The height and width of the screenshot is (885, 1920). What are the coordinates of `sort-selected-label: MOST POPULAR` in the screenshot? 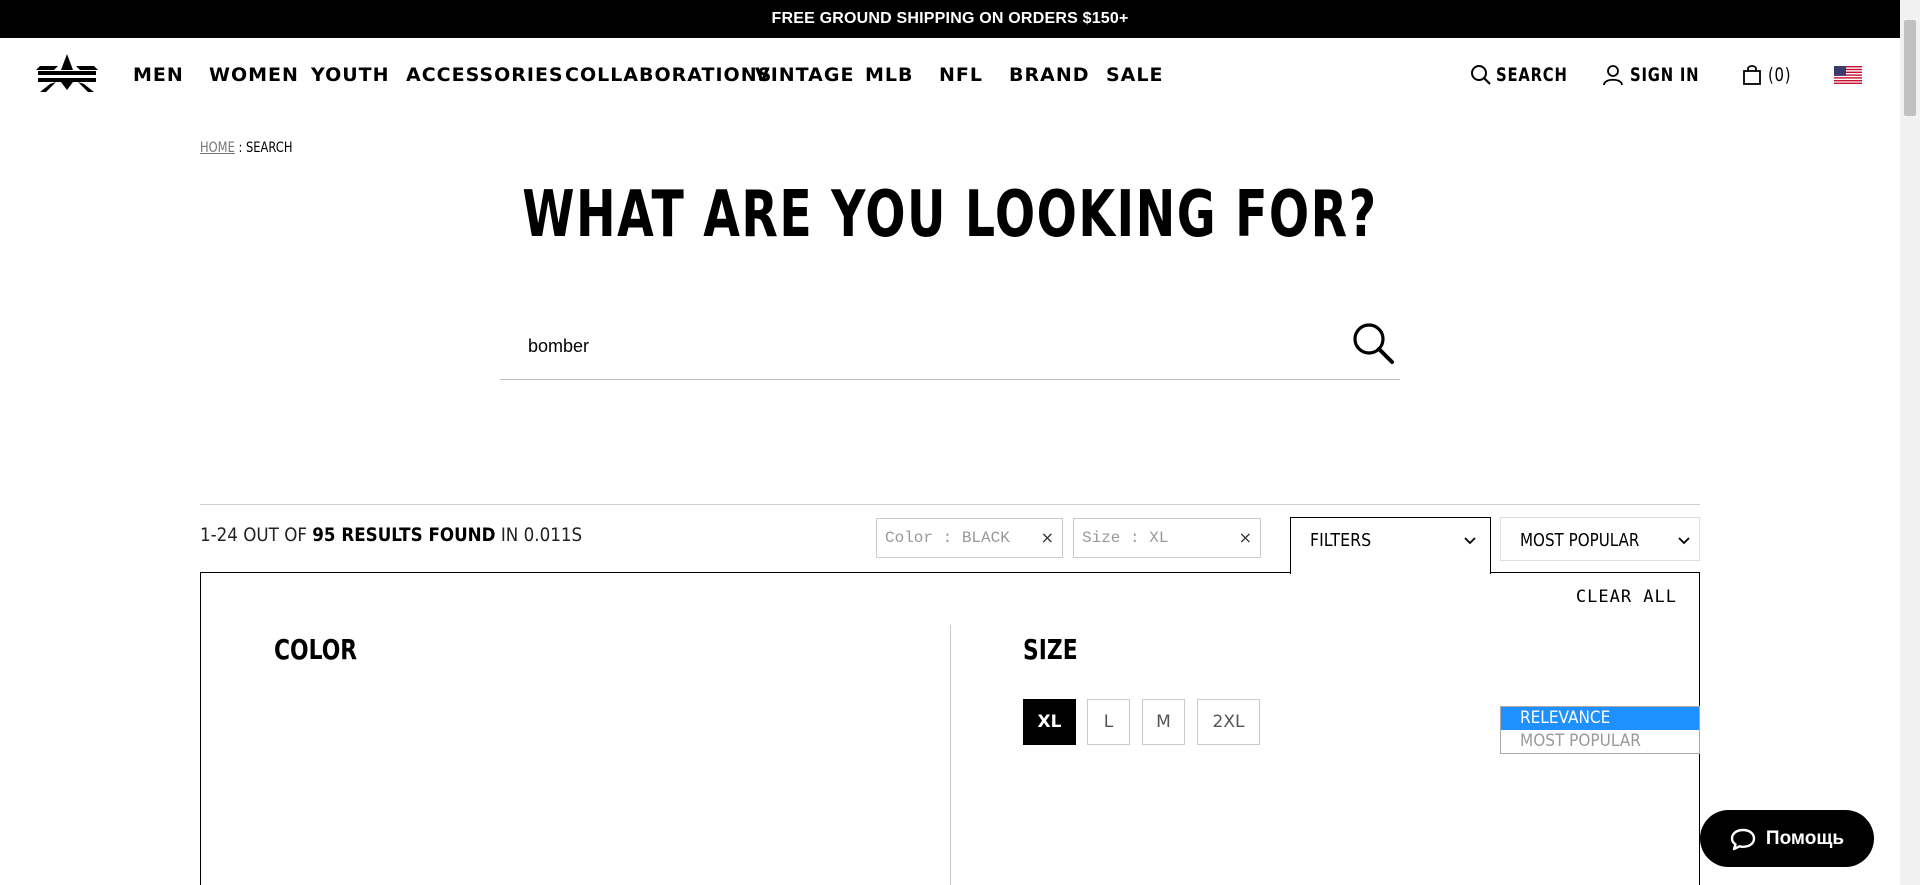 It's located at (1580, 540).